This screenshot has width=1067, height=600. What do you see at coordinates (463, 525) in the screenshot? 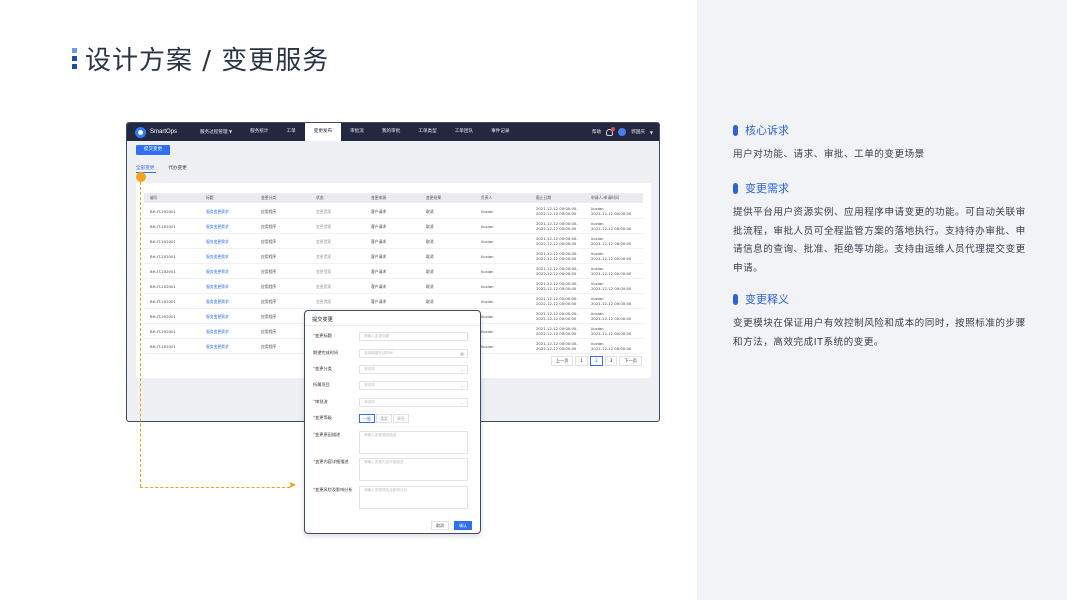
I see `confirm-button: 确认` at bounding box center [463, 525].